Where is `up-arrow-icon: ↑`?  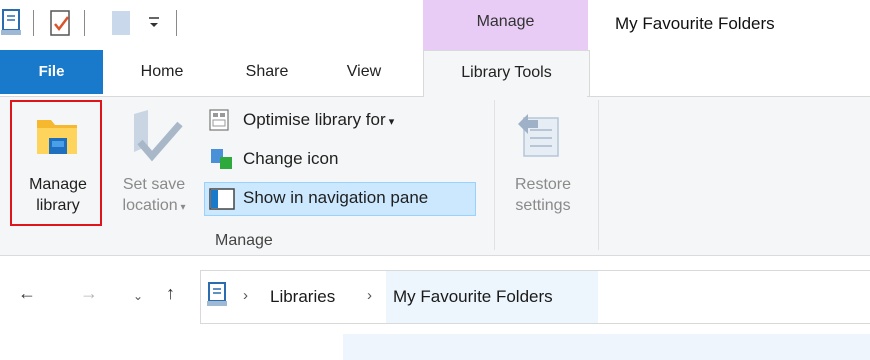 up-arrow-icon: ↑ is located at coordinates (170, 293).